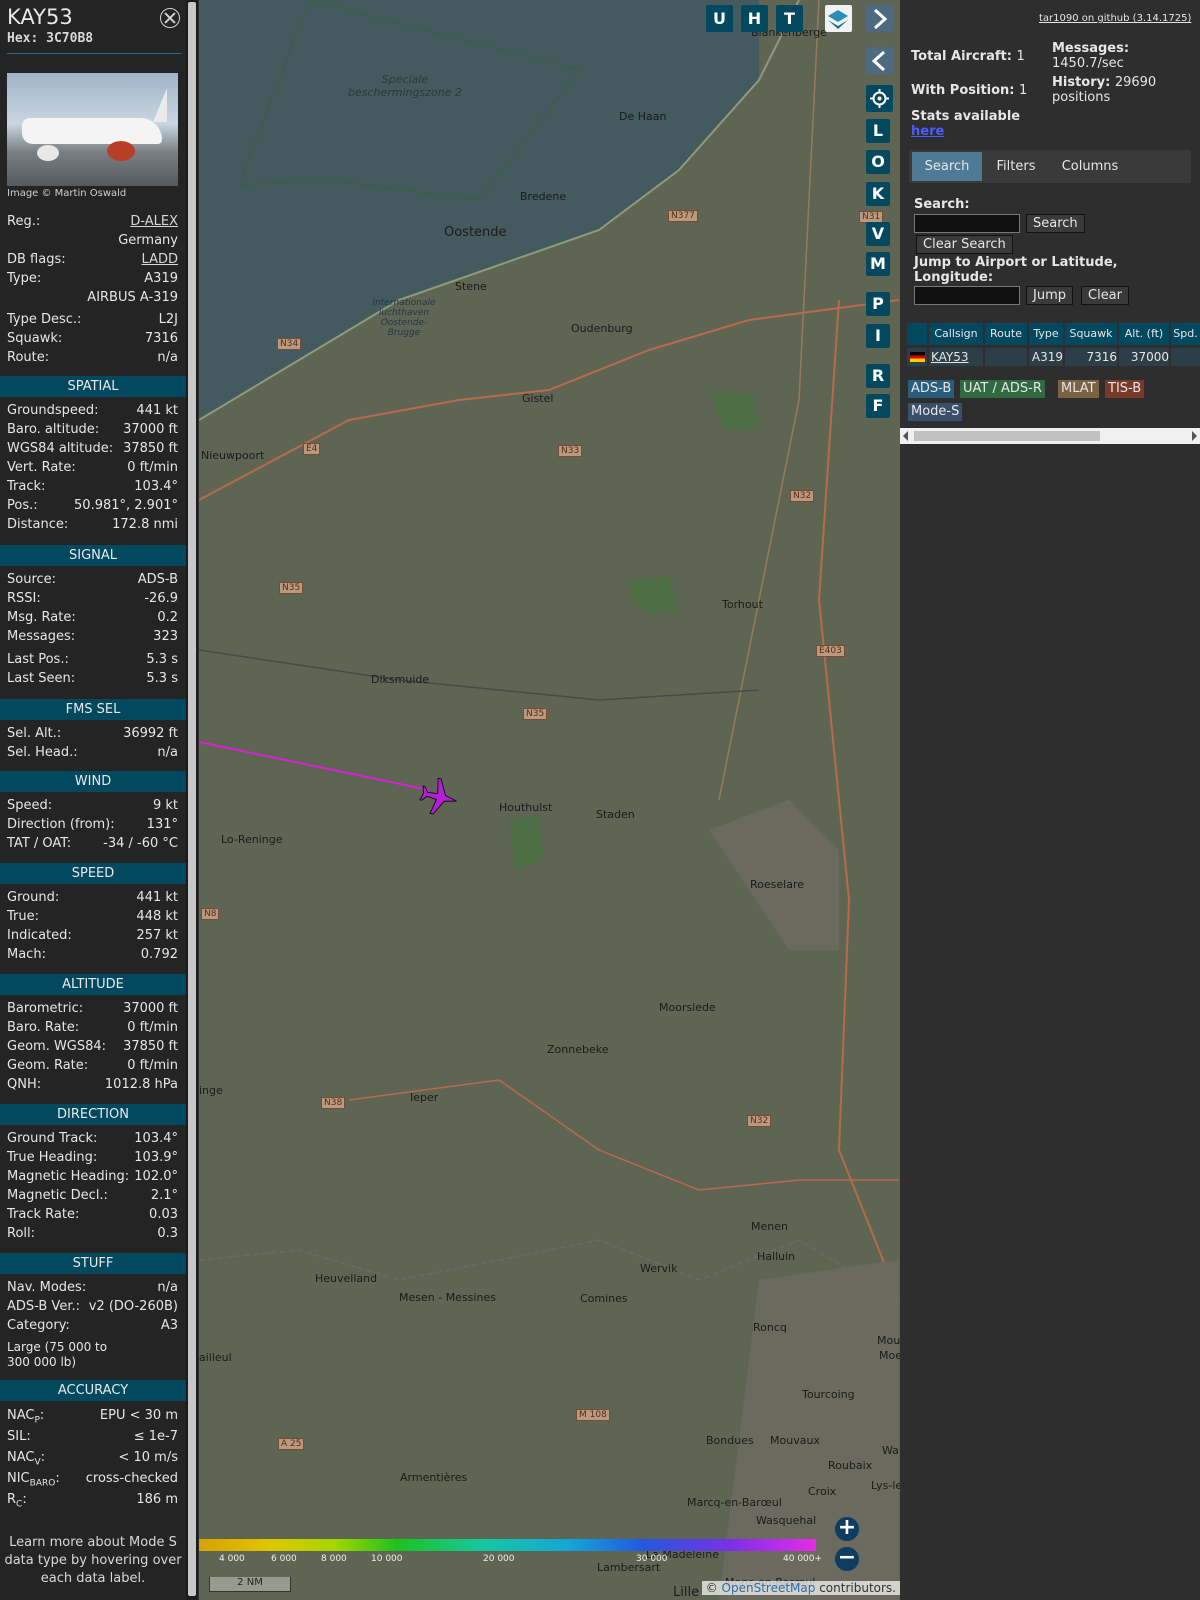  Describe the element at coordinates (24, 598) in the screenshot. I see `signal-row-label: RSSI:` at that location.